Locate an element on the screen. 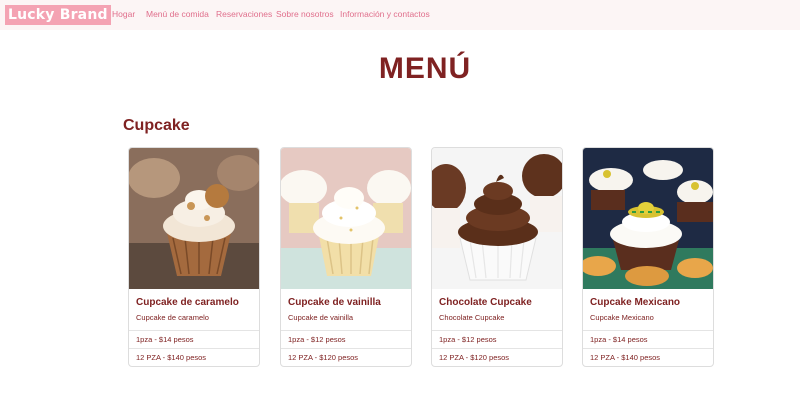 This screenshot has height=400, width=800. page-title: MENÚ is located at coordinates (425, 68).